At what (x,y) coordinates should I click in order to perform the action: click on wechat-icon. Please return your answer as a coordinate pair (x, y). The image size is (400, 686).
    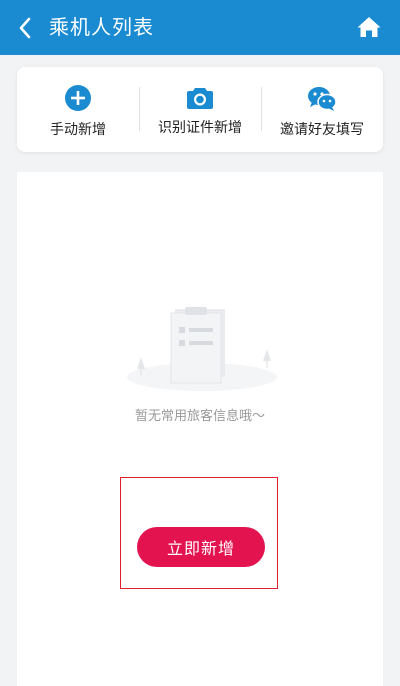
    Looking at the image, I should click on (322, 99).